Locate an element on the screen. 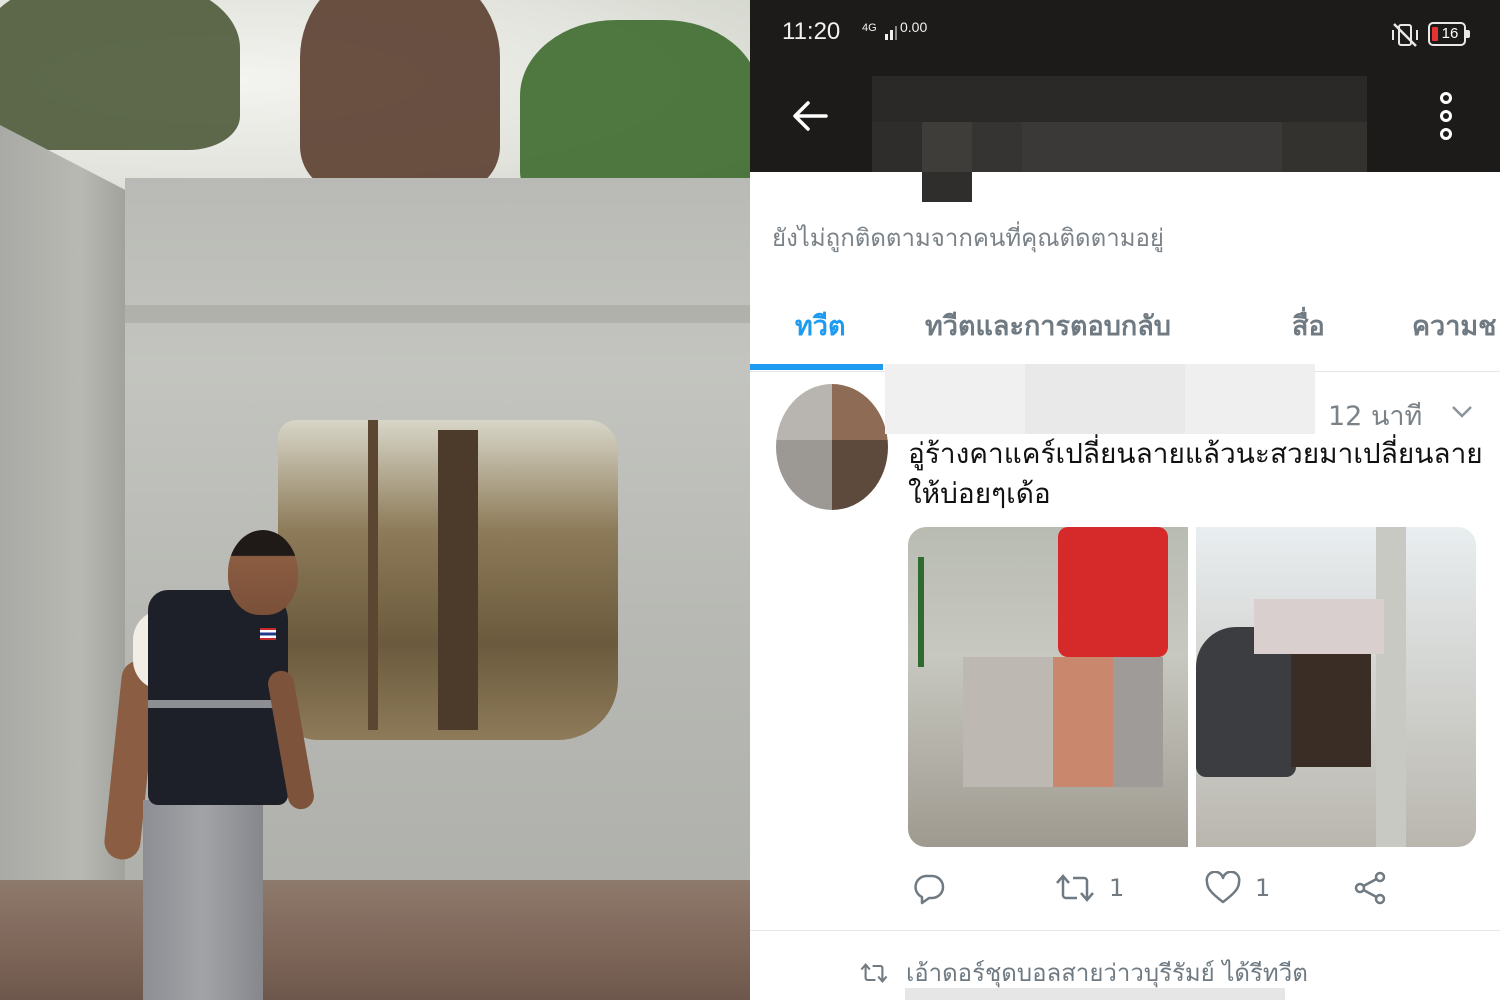 Image resolution: width=1500 pixels, height=1000 pixels. signal-icon is located at coordinates (891, 33).